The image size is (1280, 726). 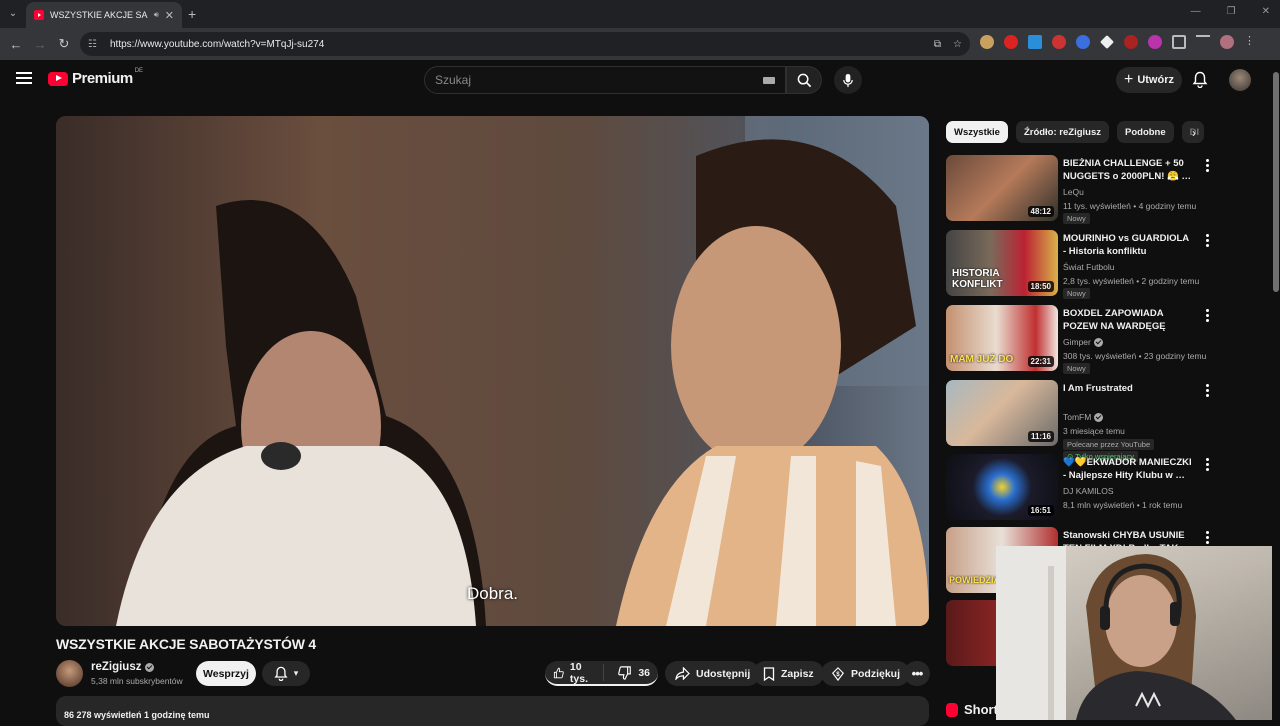 I want to click on description-box: 86 278 wyświetleń 1 godzinę temu, so click(x=492, y=711).